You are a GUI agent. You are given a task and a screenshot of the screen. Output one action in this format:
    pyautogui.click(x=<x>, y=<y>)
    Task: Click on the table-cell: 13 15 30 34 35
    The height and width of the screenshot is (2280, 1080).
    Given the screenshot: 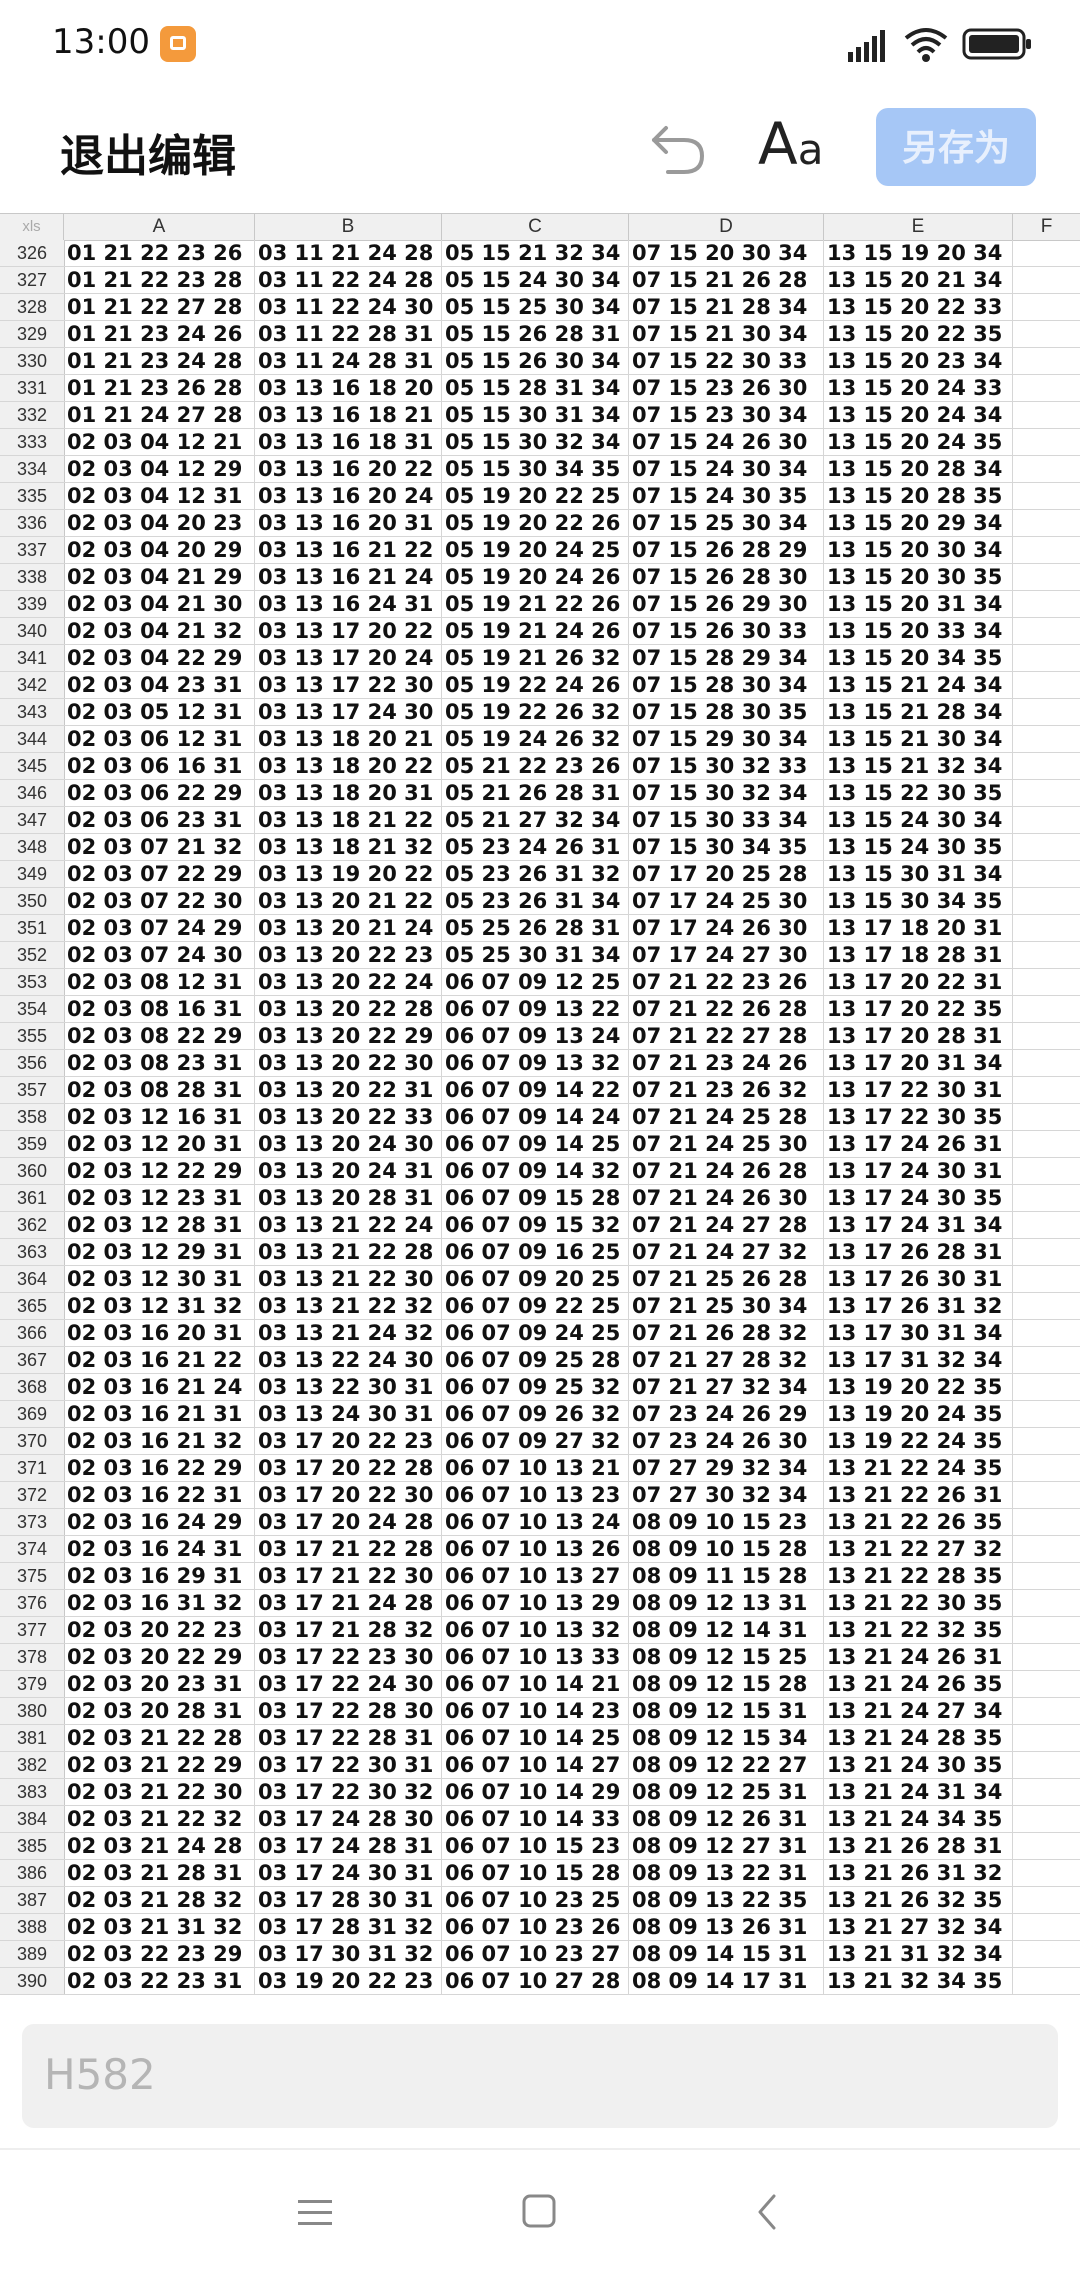 What is the action you would take?
    pyautogui.click(x=918, y=901)
    